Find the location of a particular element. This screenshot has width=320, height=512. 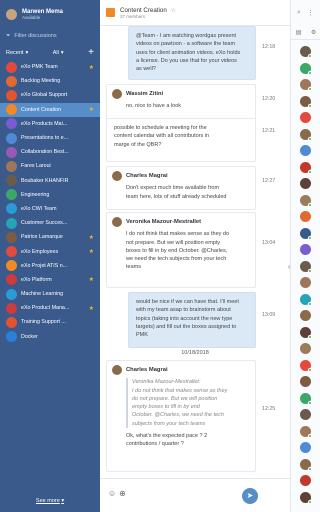

message-author: Wassim Zitini is located at coordinates (187, 94).